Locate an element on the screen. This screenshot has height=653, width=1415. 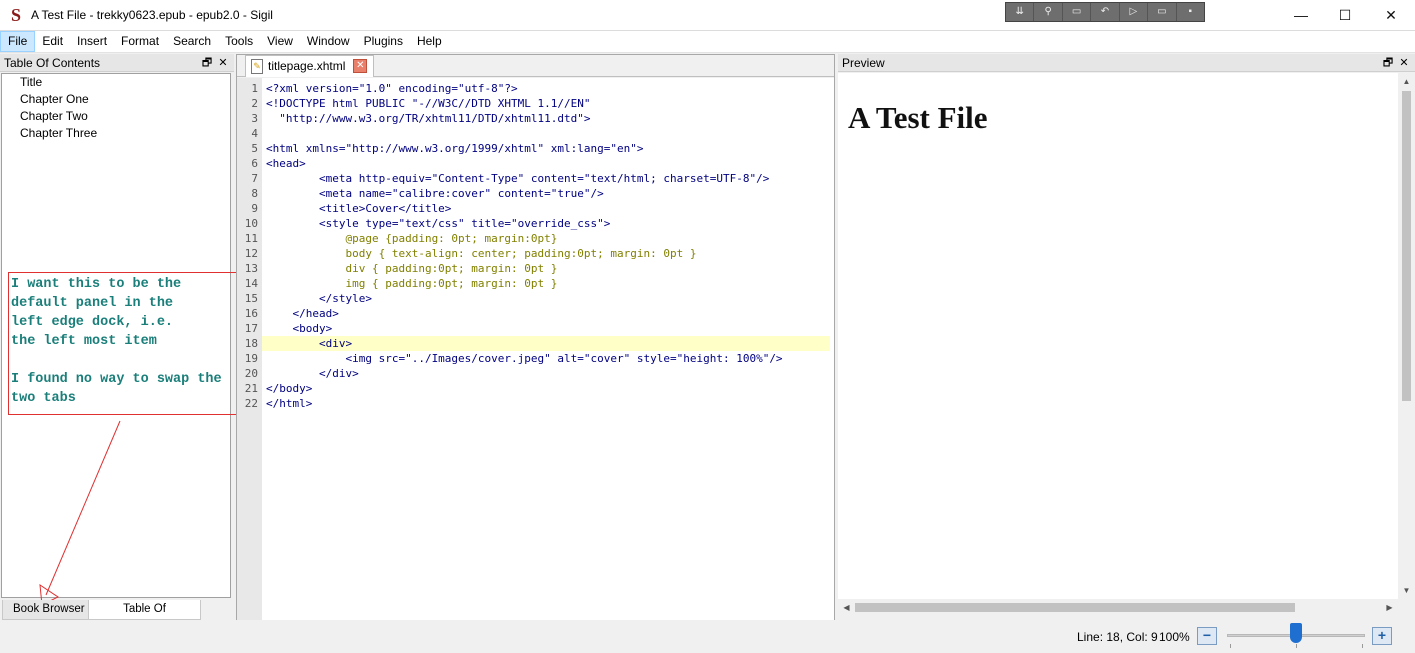
line-number: 11 is located at coordinates (251, 238).